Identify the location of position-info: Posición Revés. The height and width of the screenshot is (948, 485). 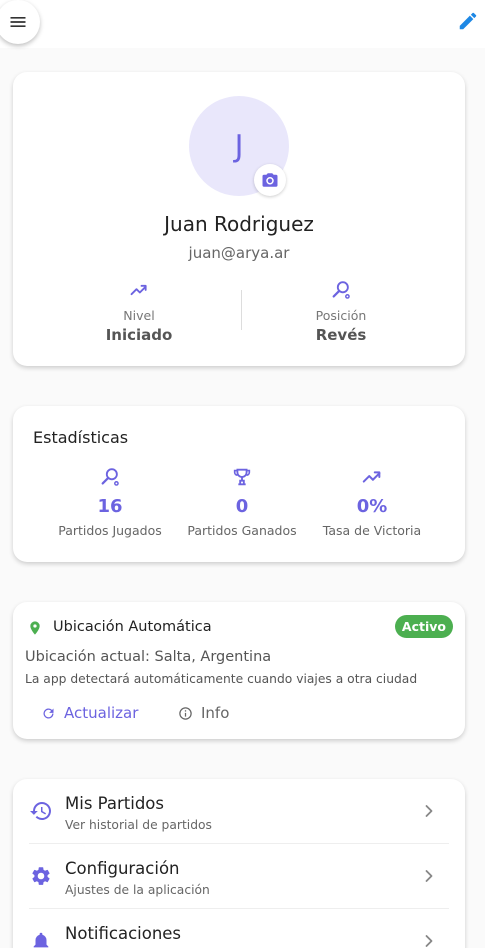
(341, 311).